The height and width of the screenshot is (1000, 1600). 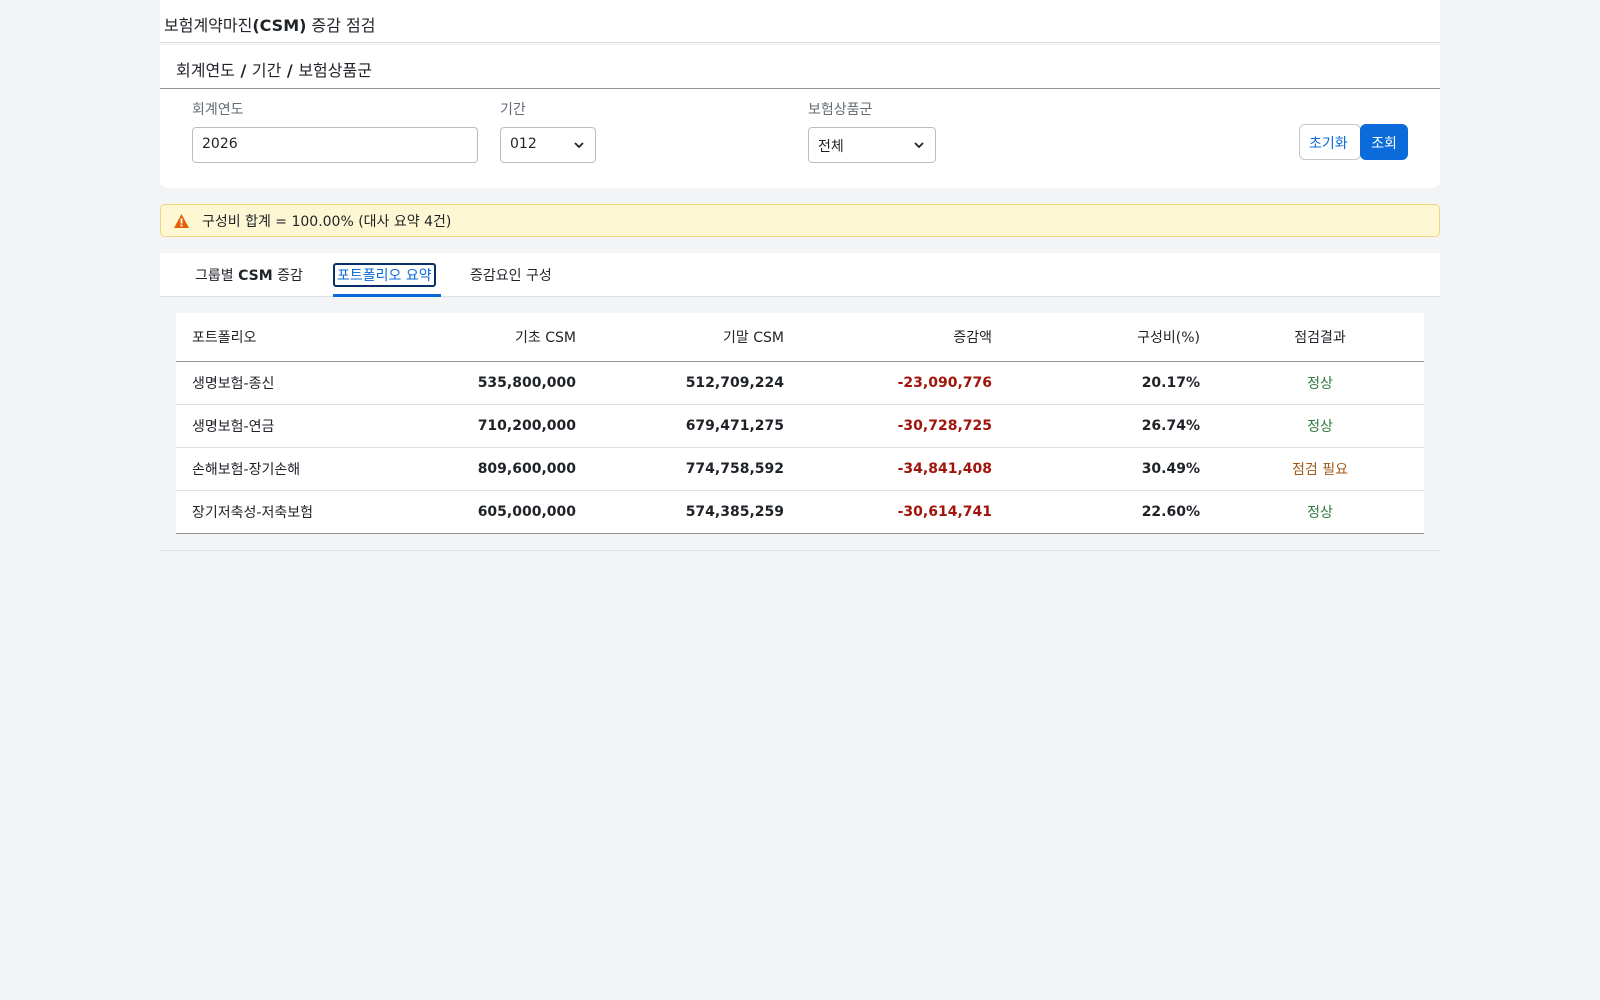 I want to click on year-input: 2026, so click(x=335, y=145).